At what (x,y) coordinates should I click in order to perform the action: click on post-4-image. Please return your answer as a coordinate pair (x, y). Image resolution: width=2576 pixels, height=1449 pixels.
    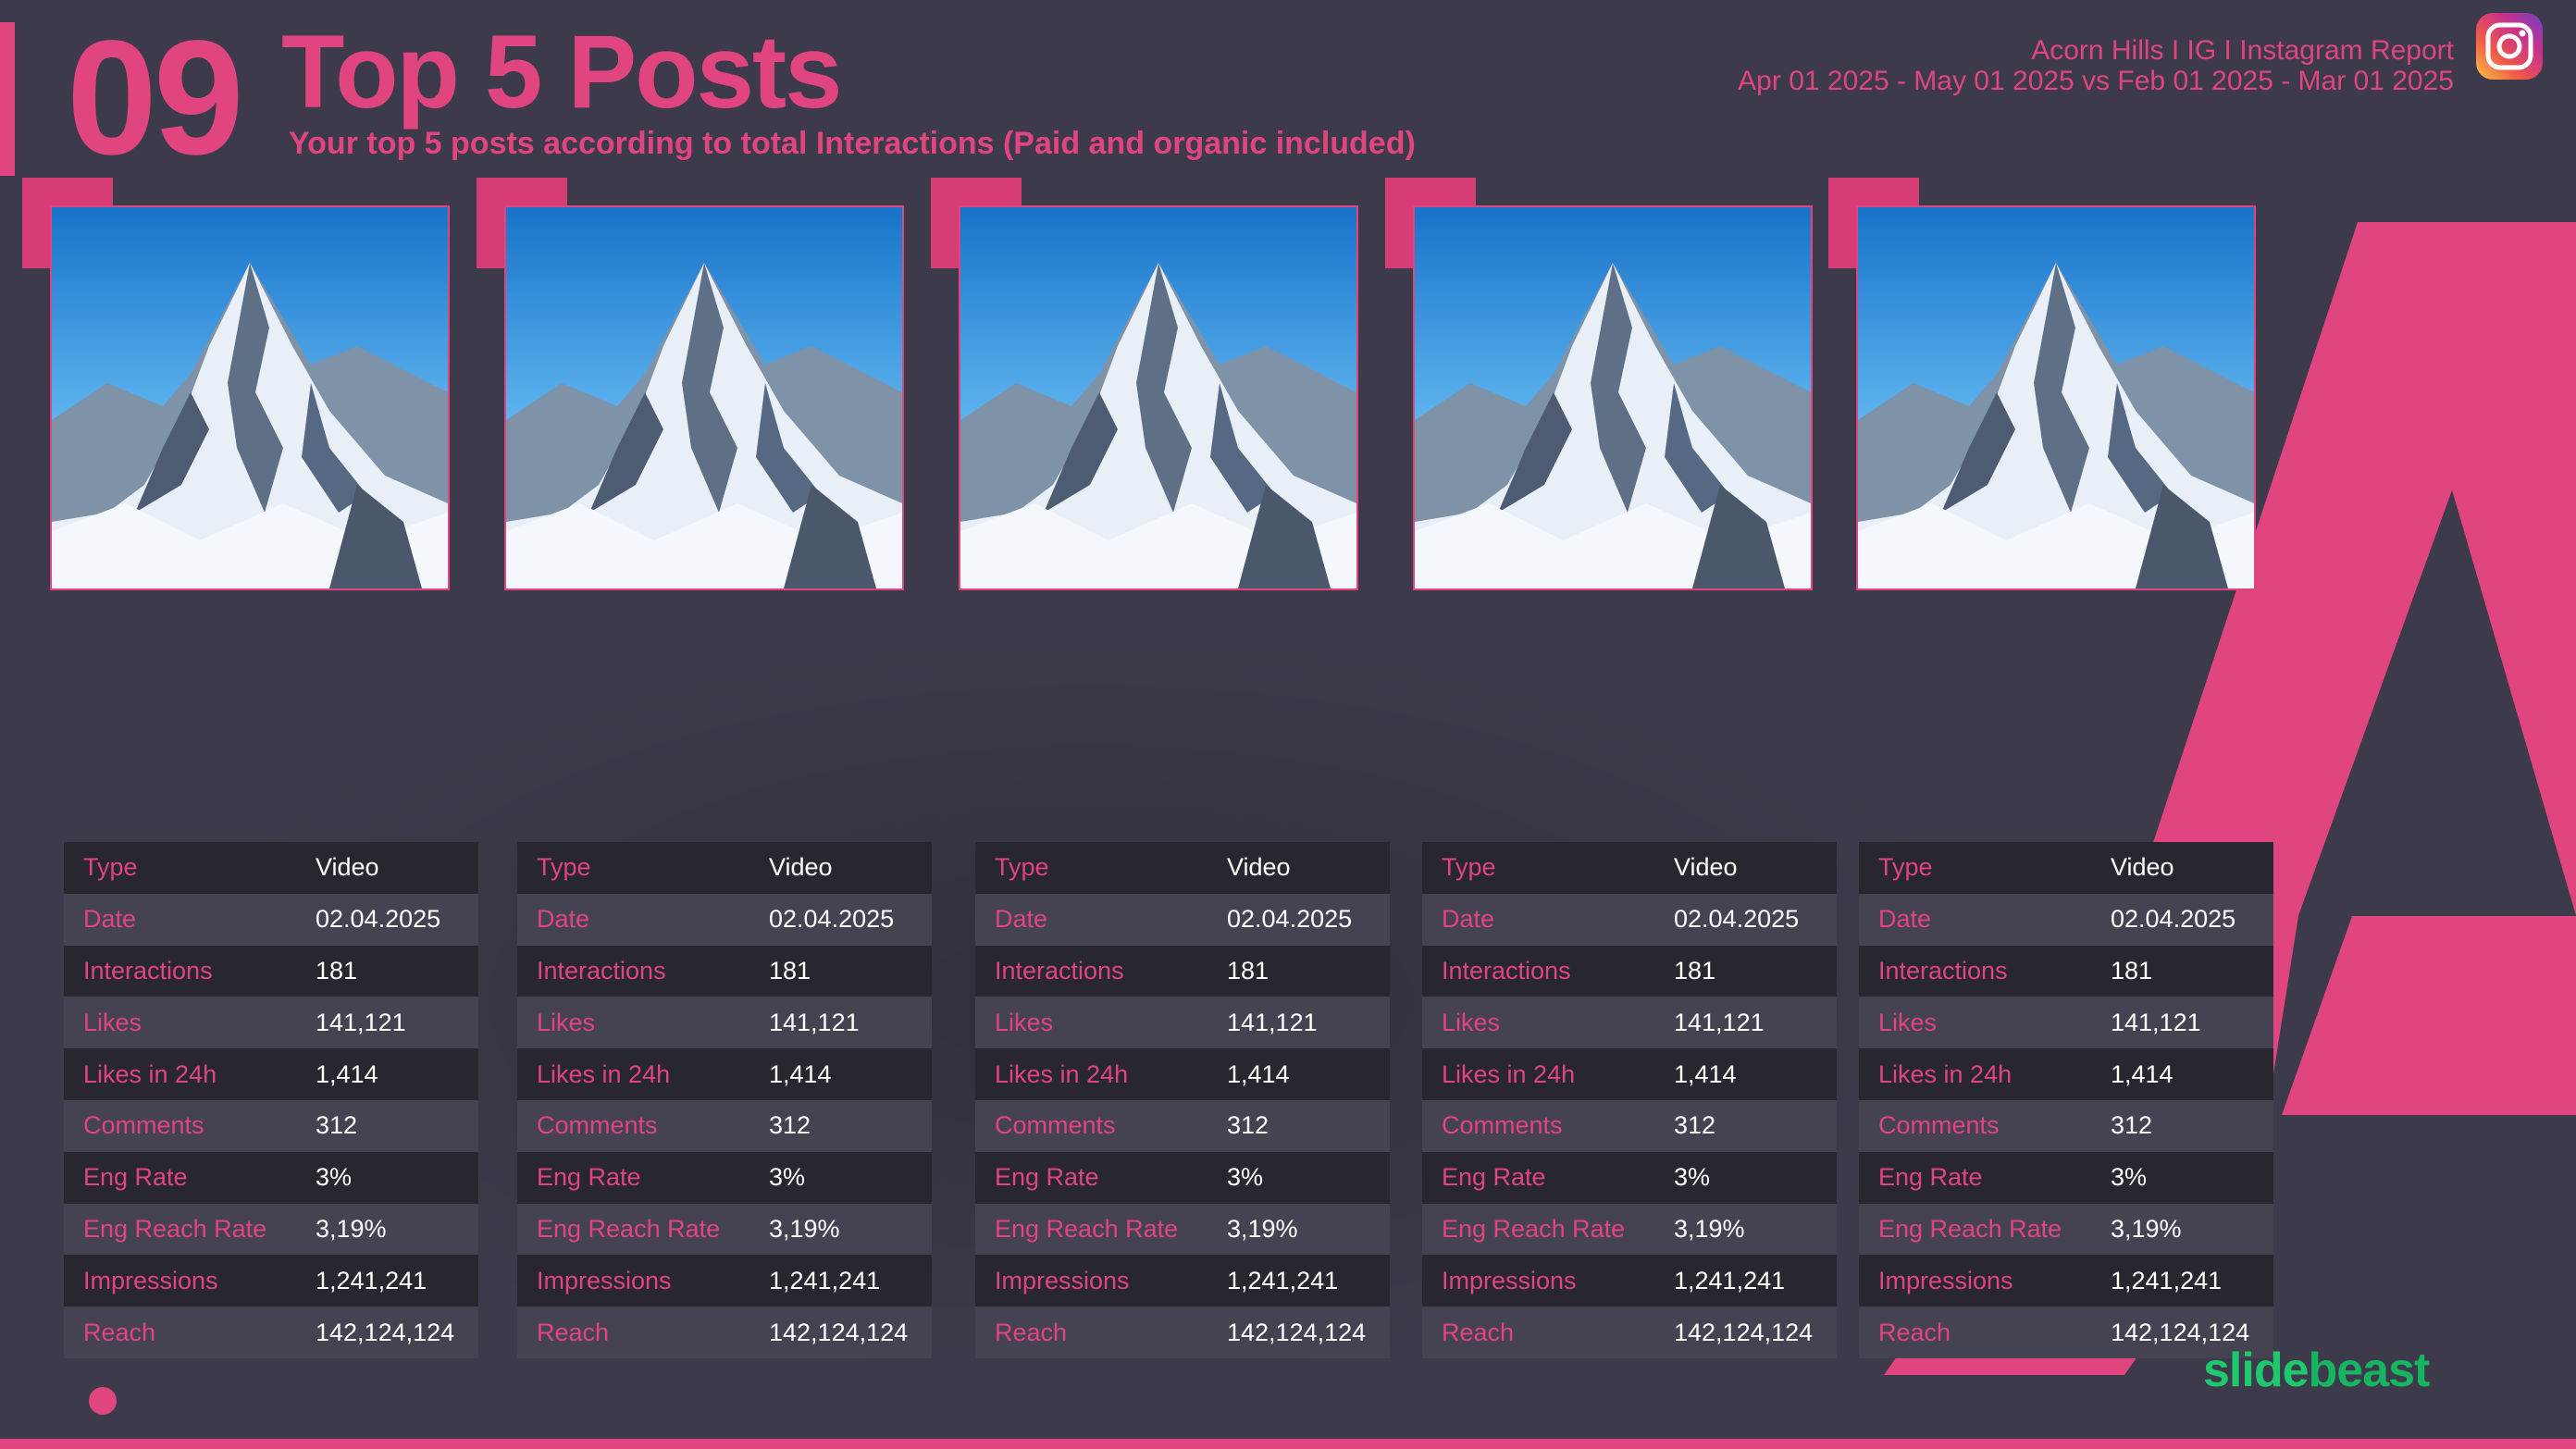
    Looking at the image, I should click on (1599, 384).